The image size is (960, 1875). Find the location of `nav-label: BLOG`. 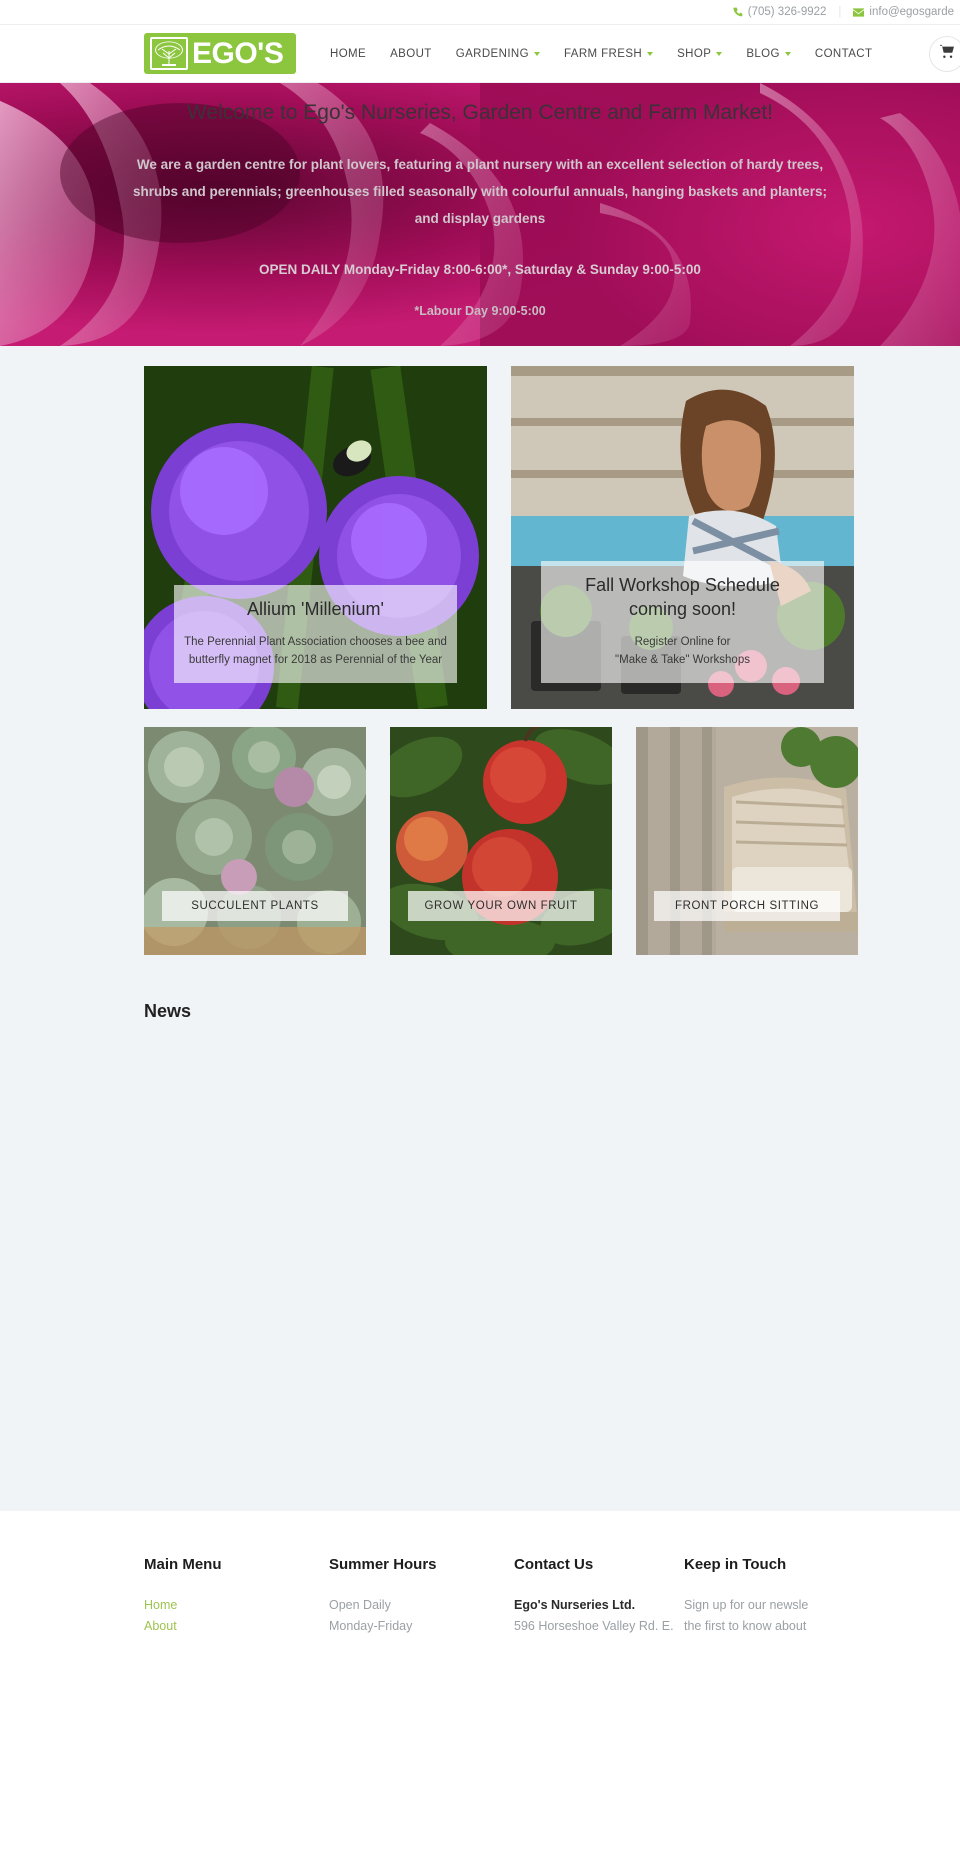

nav-label: BLOG is located at coordinates (763, 53).